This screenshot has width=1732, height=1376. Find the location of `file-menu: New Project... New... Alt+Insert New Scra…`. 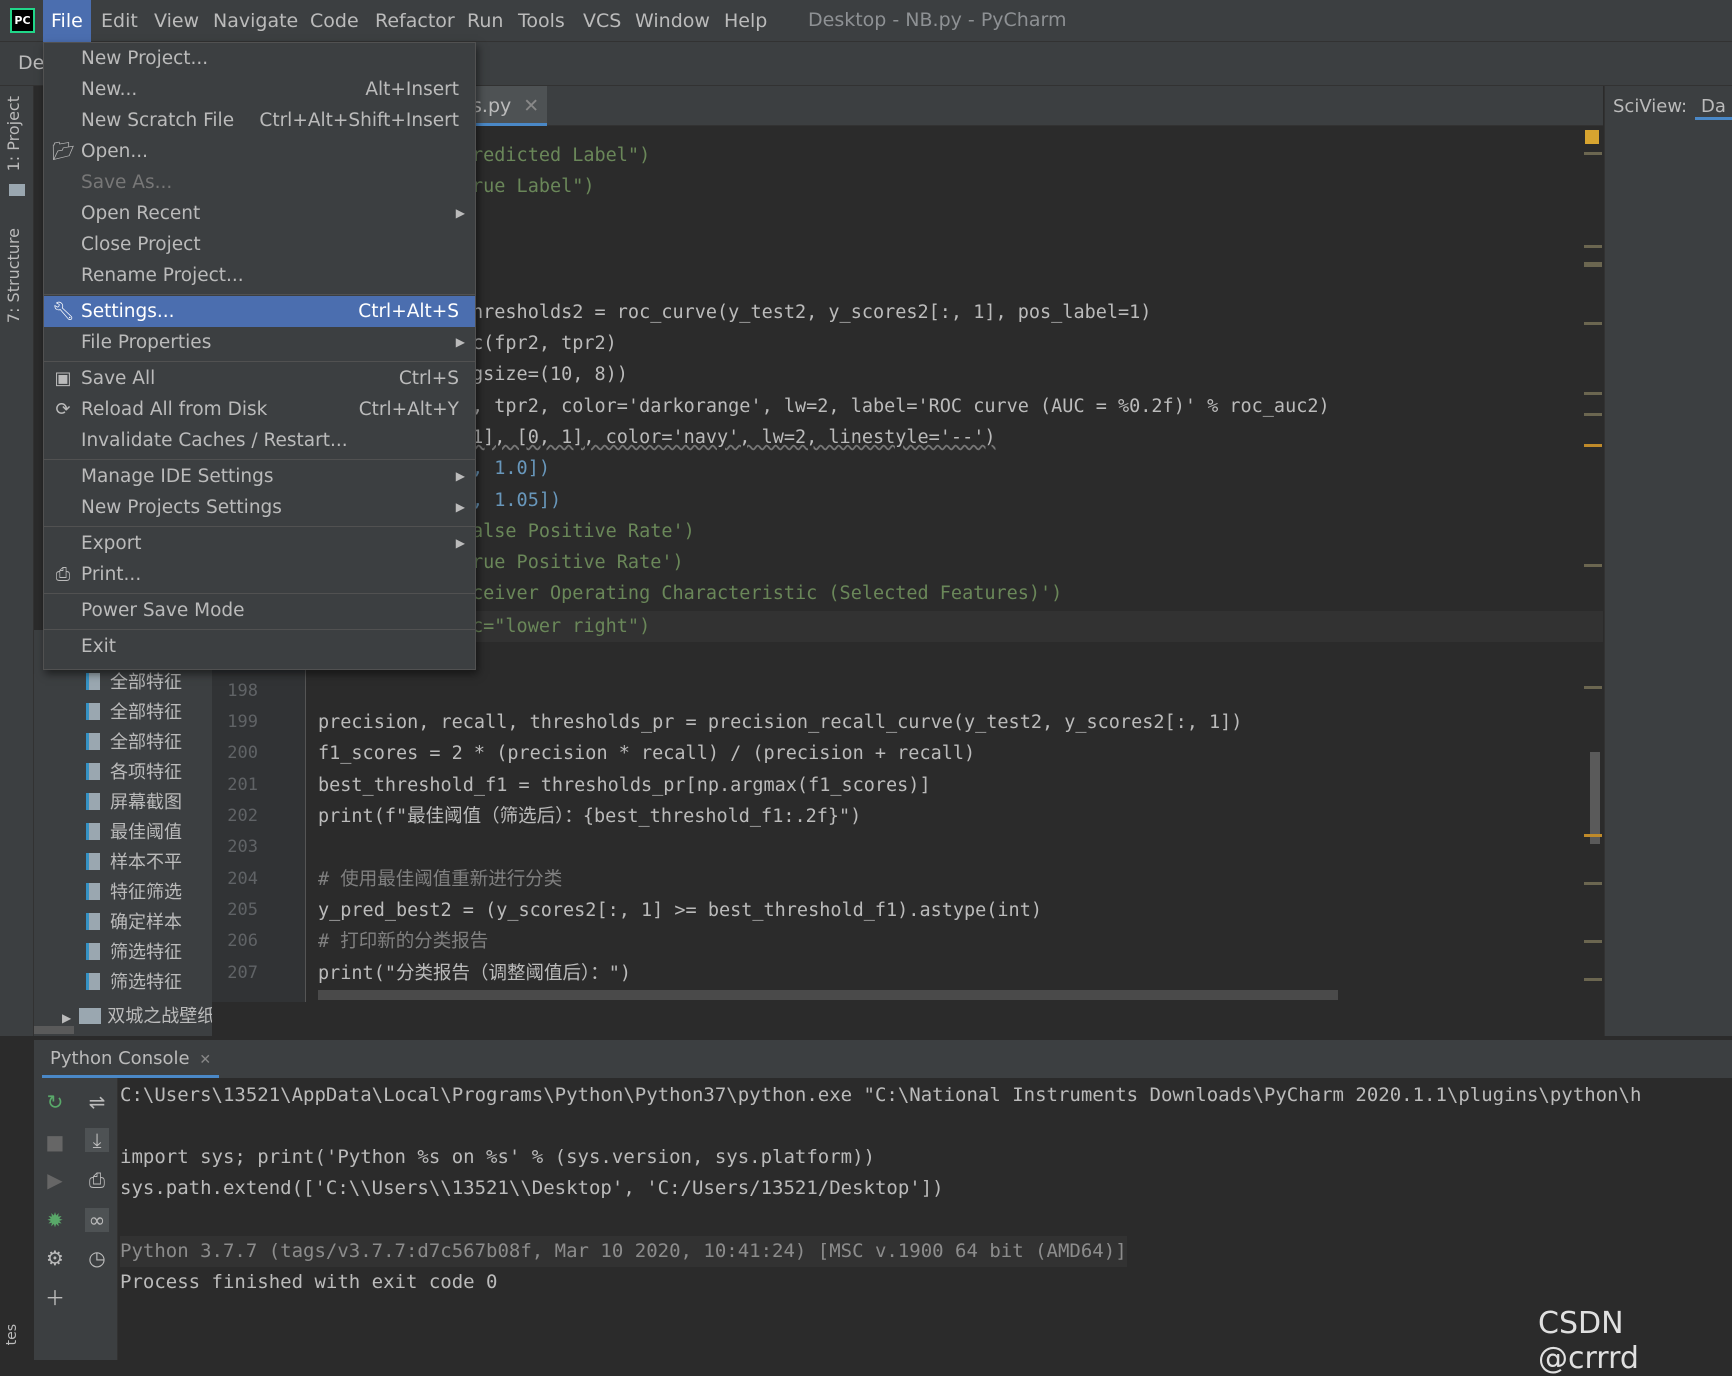

file-menu: New Project... New... Alt+Insert New Scra… is located at coordinates (259, 356).